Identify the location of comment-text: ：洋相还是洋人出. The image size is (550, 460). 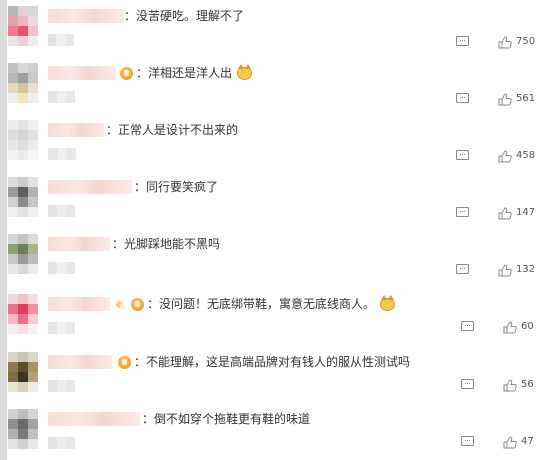
(184, 73).